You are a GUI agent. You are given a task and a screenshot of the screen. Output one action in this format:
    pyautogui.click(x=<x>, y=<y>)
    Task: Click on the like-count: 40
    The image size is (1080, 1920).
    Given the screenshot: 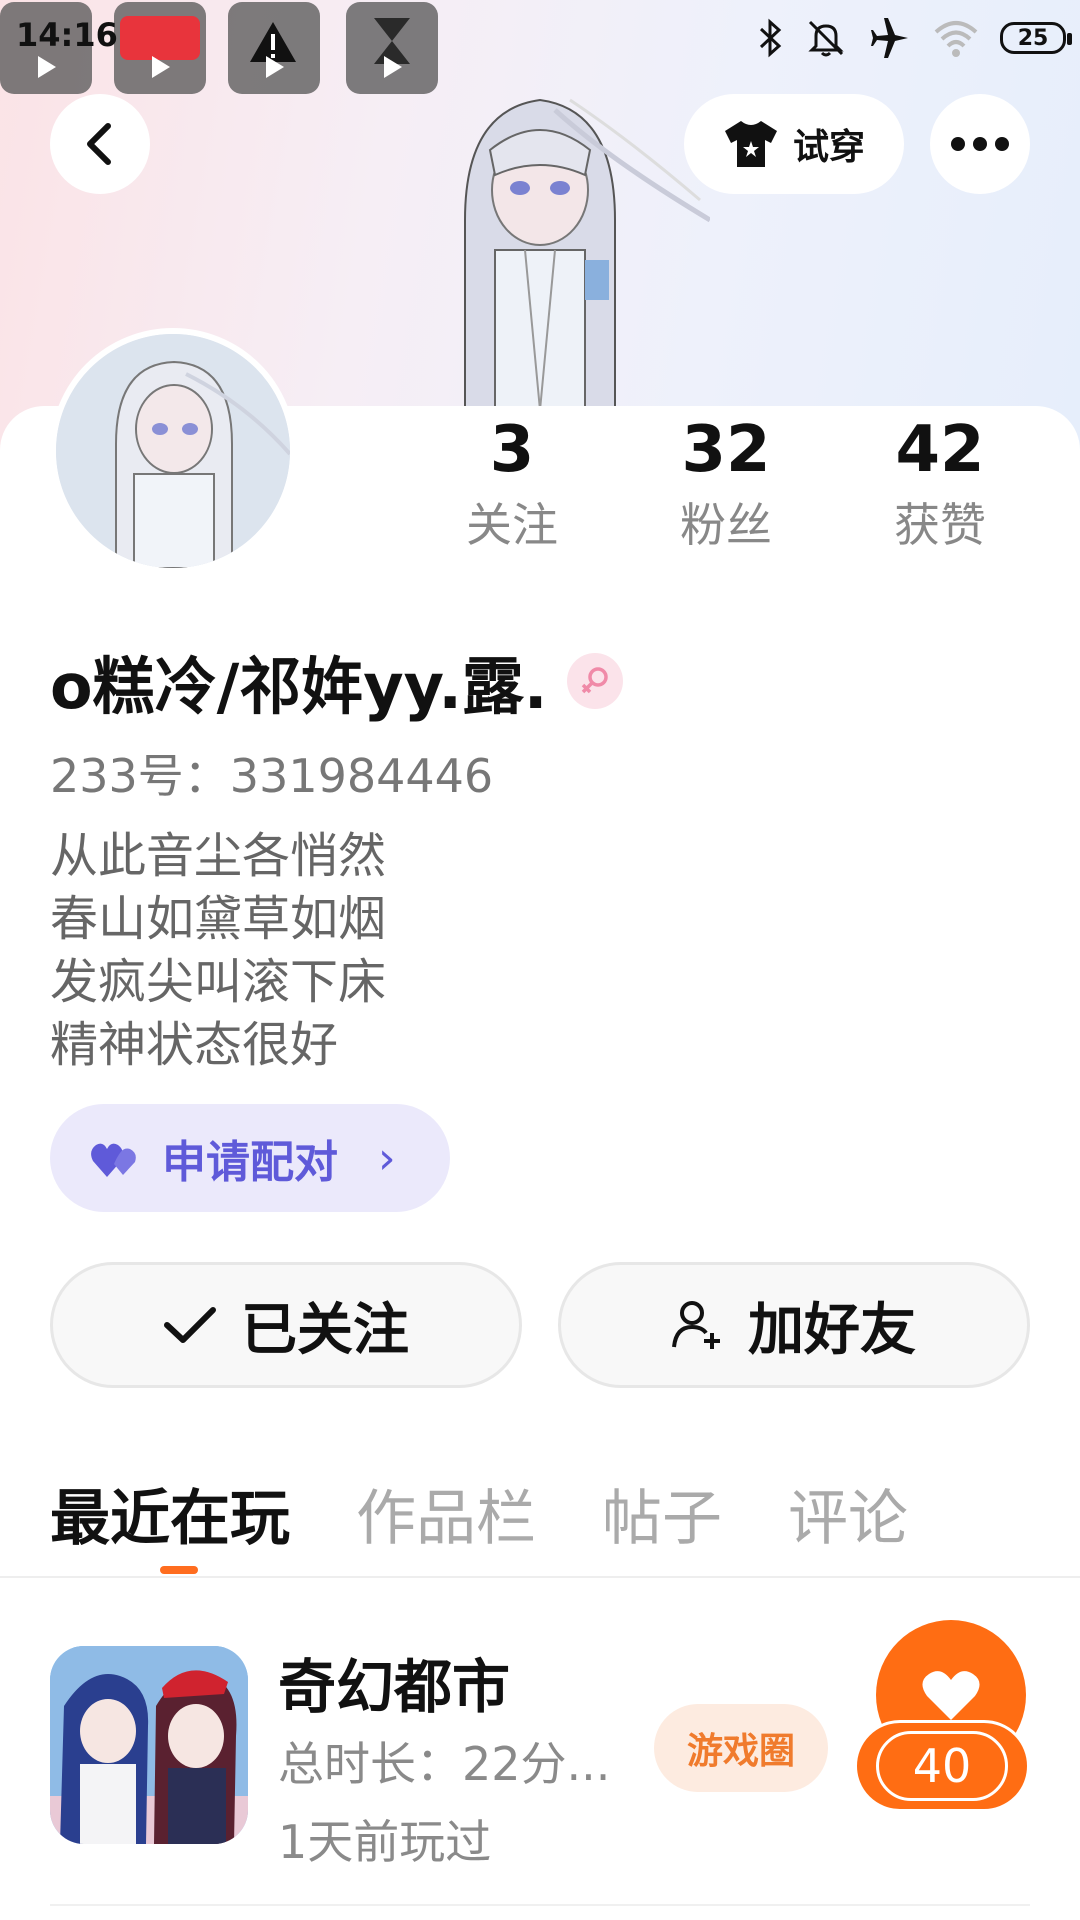 What is the action you would take?
    pyautogui.click(x=942, y=1766)
    